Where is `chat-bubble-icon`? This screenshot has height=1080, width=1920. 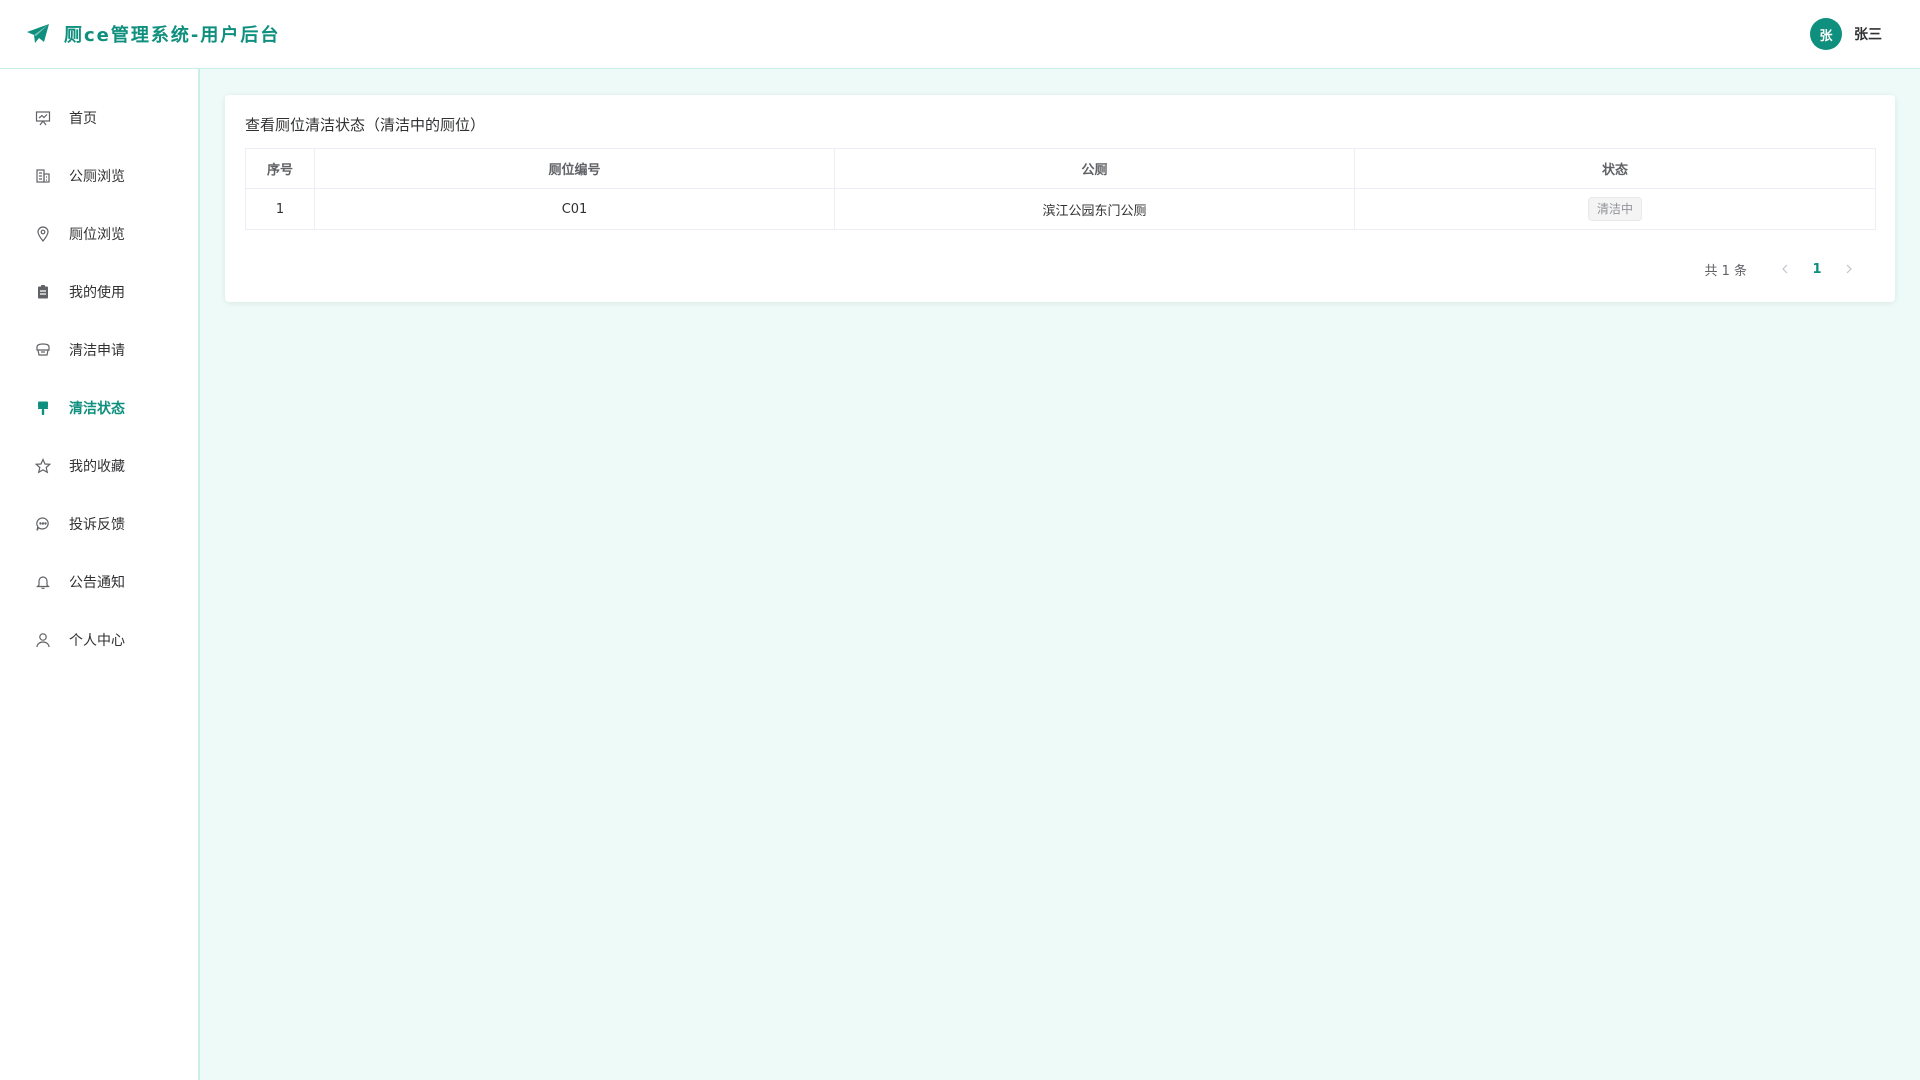 chat-bubble-icon is located at coordinates (43, 524).